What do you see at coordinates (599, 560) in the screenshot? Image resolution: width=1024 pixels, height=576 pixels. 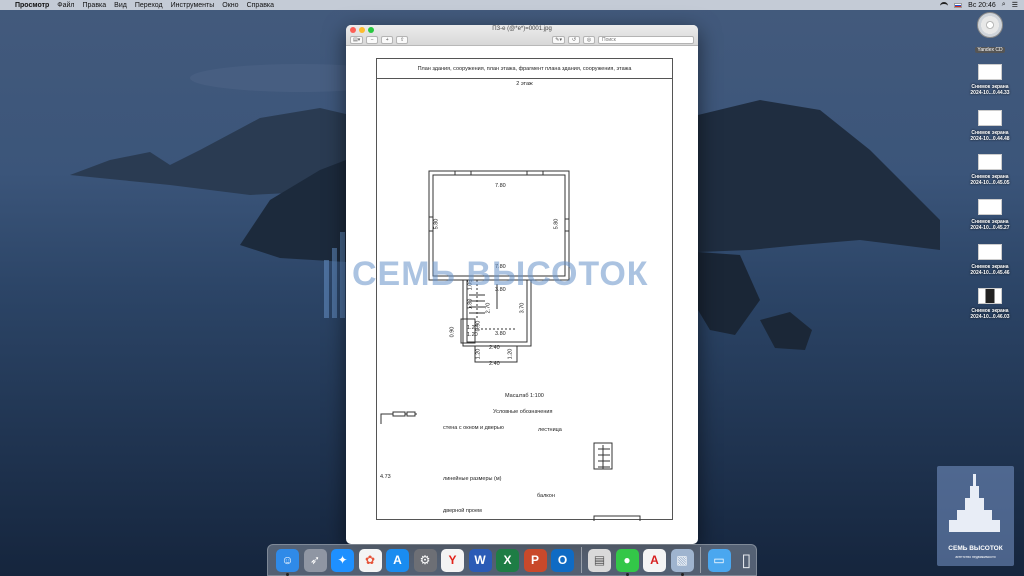 I see `dock-item-printer: ▤` at bounding box center [599, 560].